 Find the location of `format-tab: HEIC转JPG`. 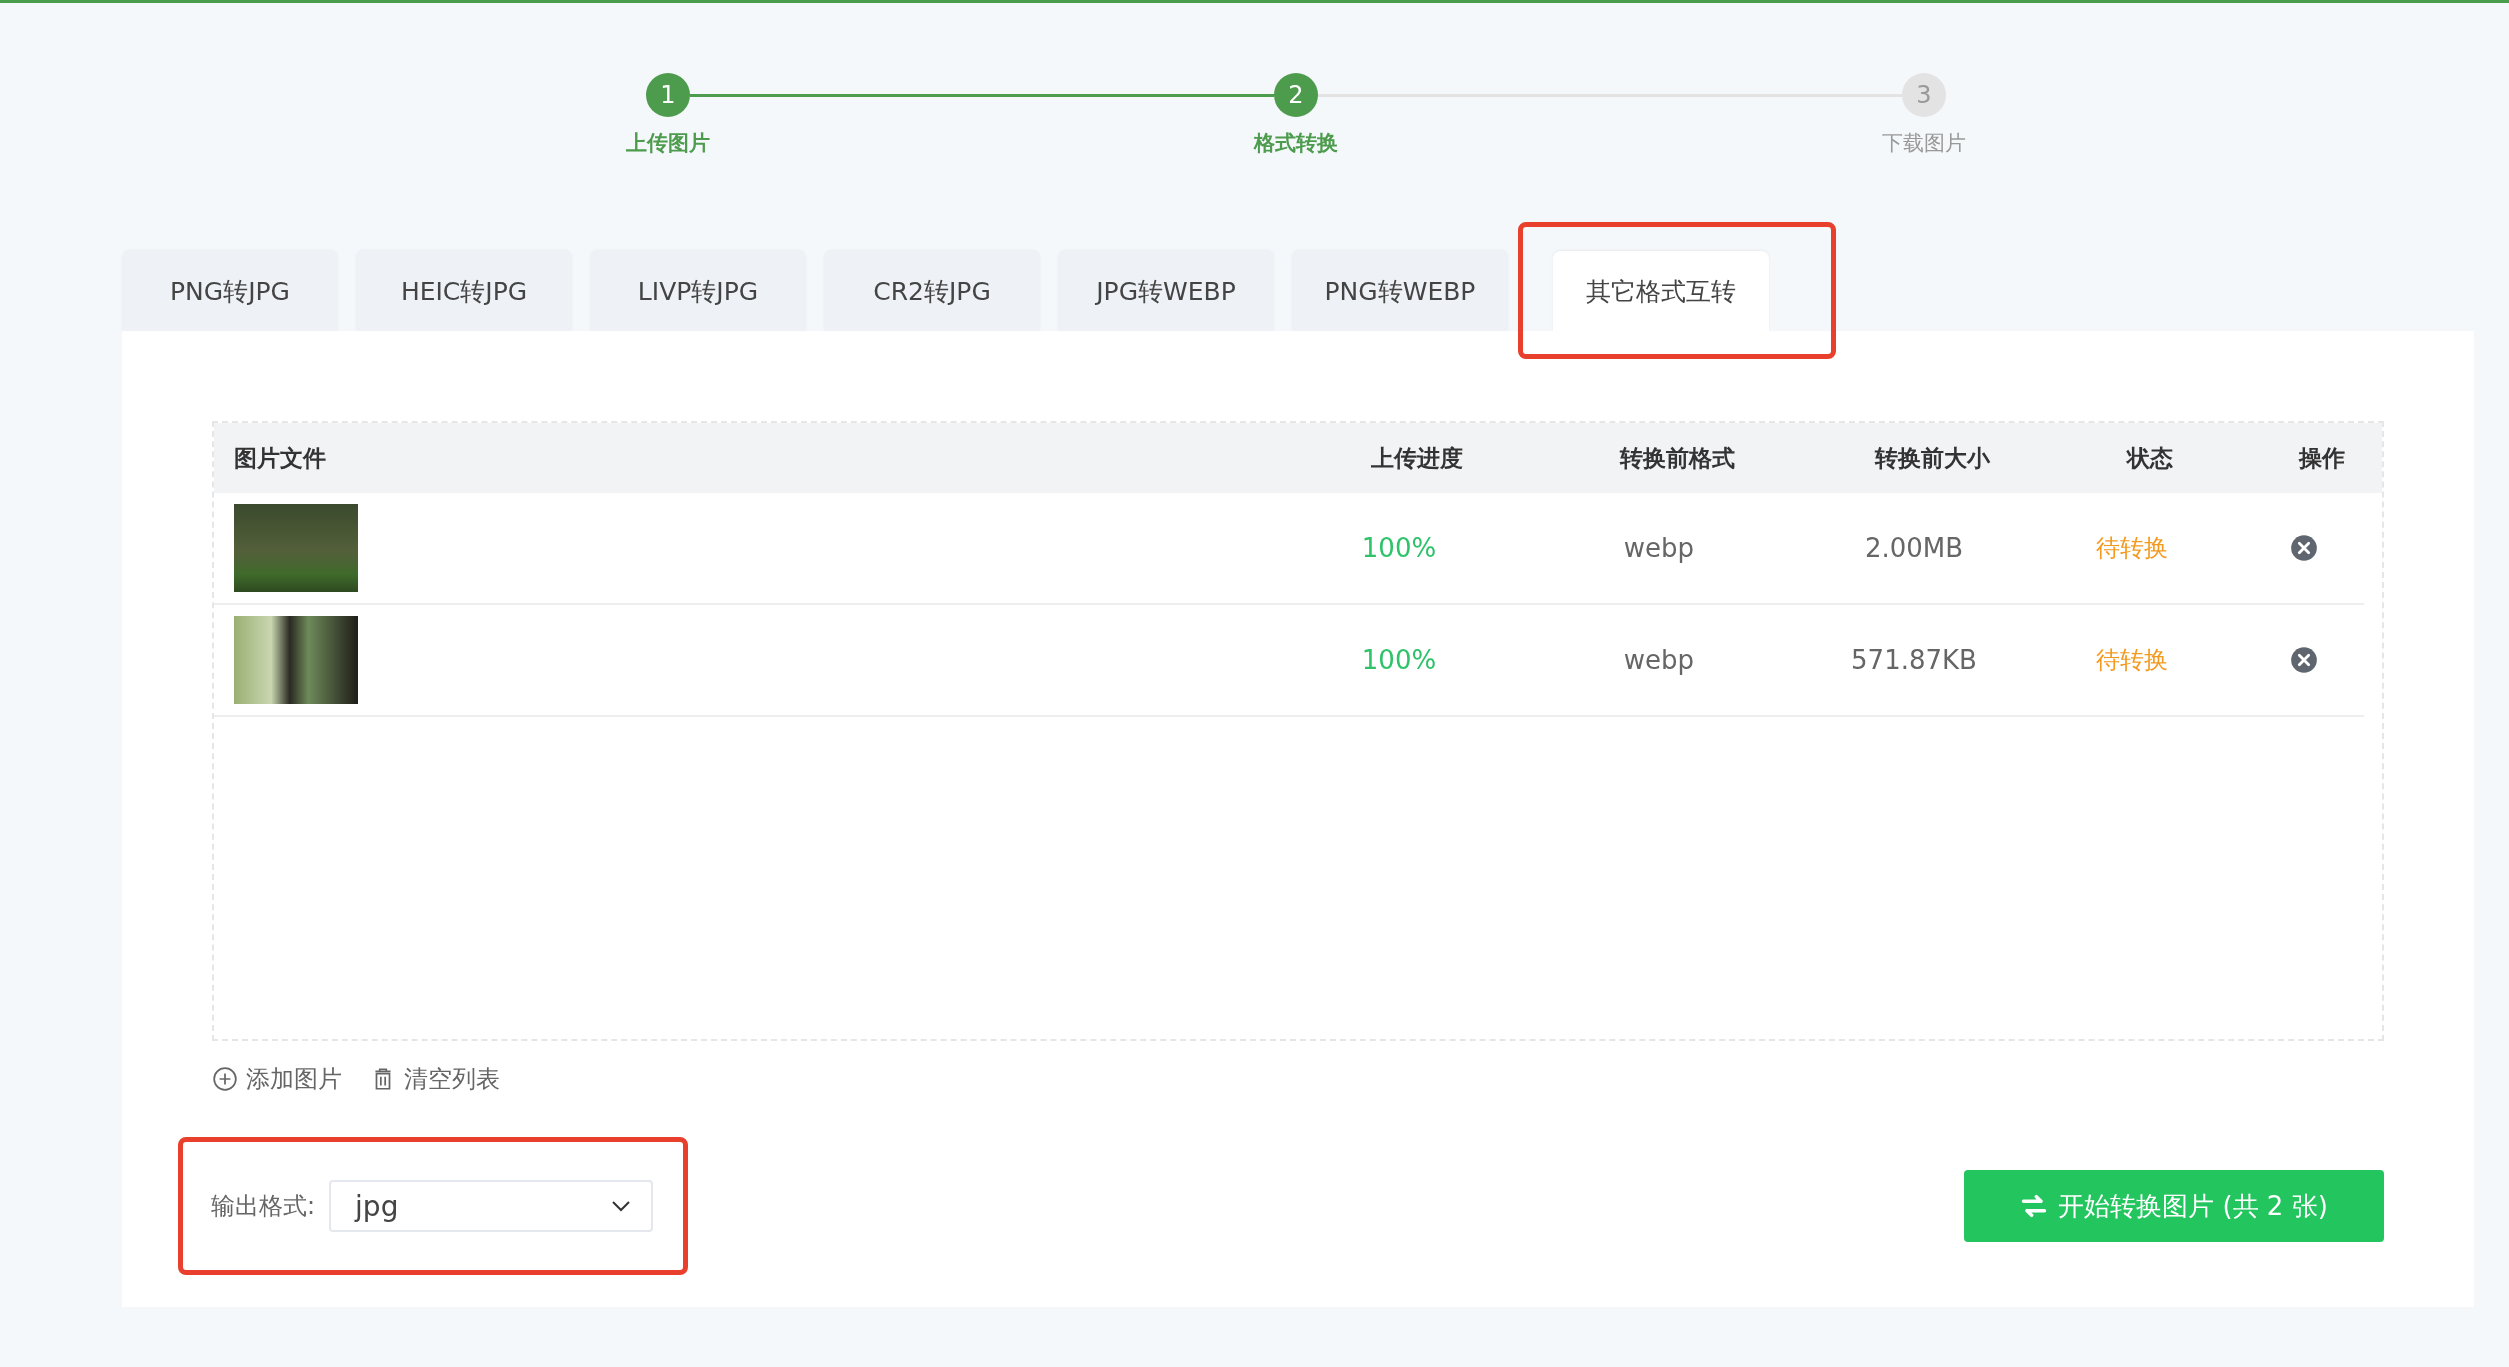

format-tab: HEIC转JPG is located at coordinates (464, 291).